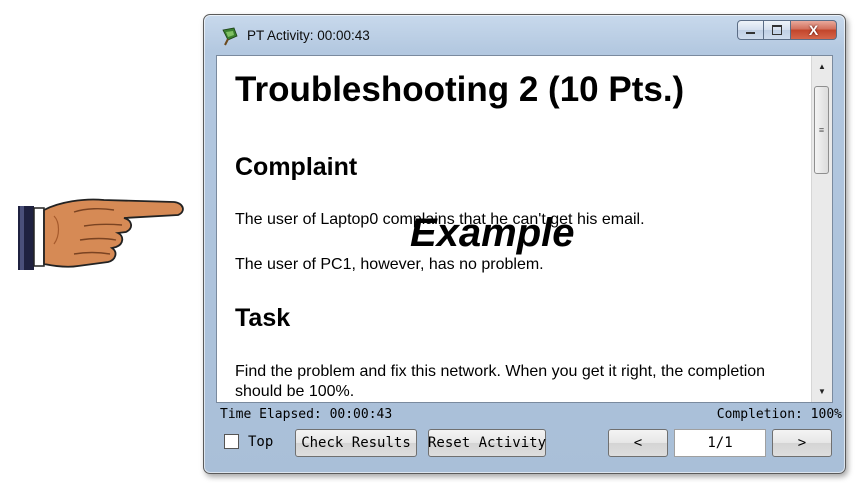 The width and height of the screenshot is (857, 483). I want to click on completion-percent: Completion: 100%, so click(779, 414).